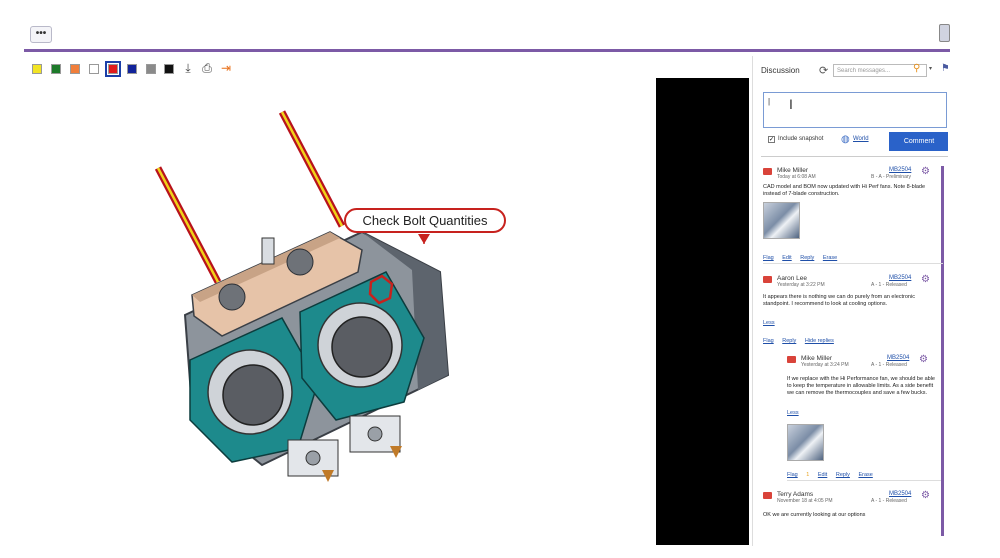 This screenshot has width=1000, height=558. I want to click on print-icon: ⎙, so click(207, 68).